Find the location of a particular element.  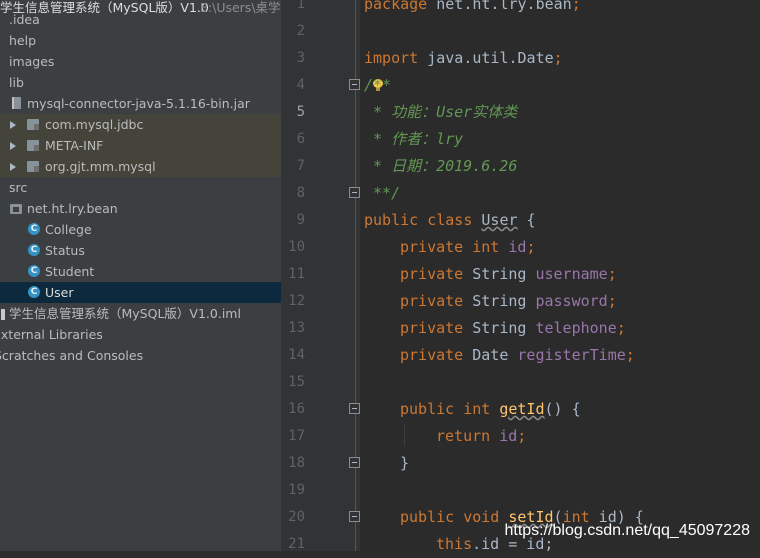

tree-item-label: help is located at coordinates (23, 40).